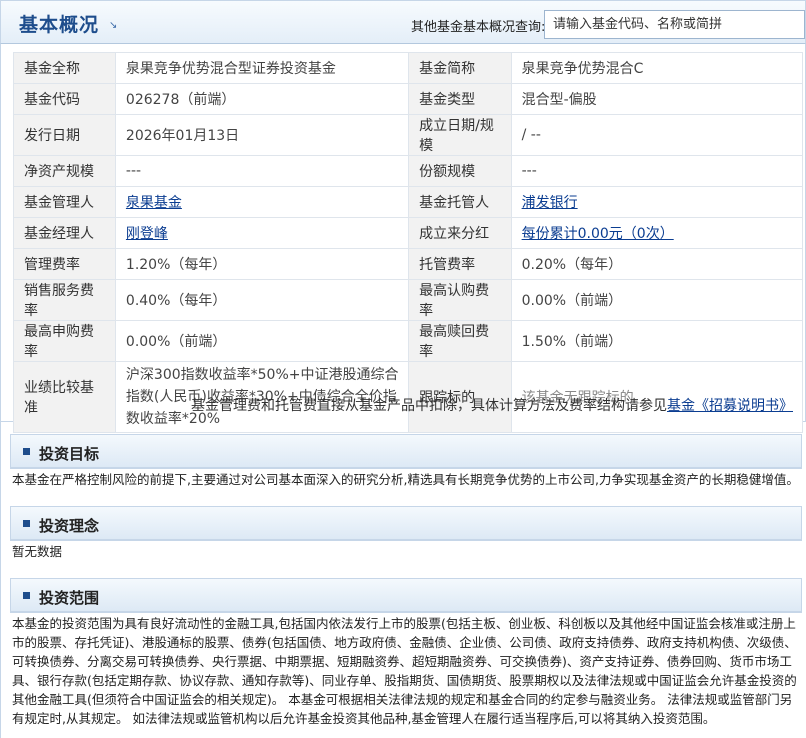 This screenshot has height=738, width=806. What do you see at coordinates (403, 22) in the screenshot?
I see `page-header: 基本概况 ↘ 其他基金基本概况查询:` at bounding box center [403, 22].